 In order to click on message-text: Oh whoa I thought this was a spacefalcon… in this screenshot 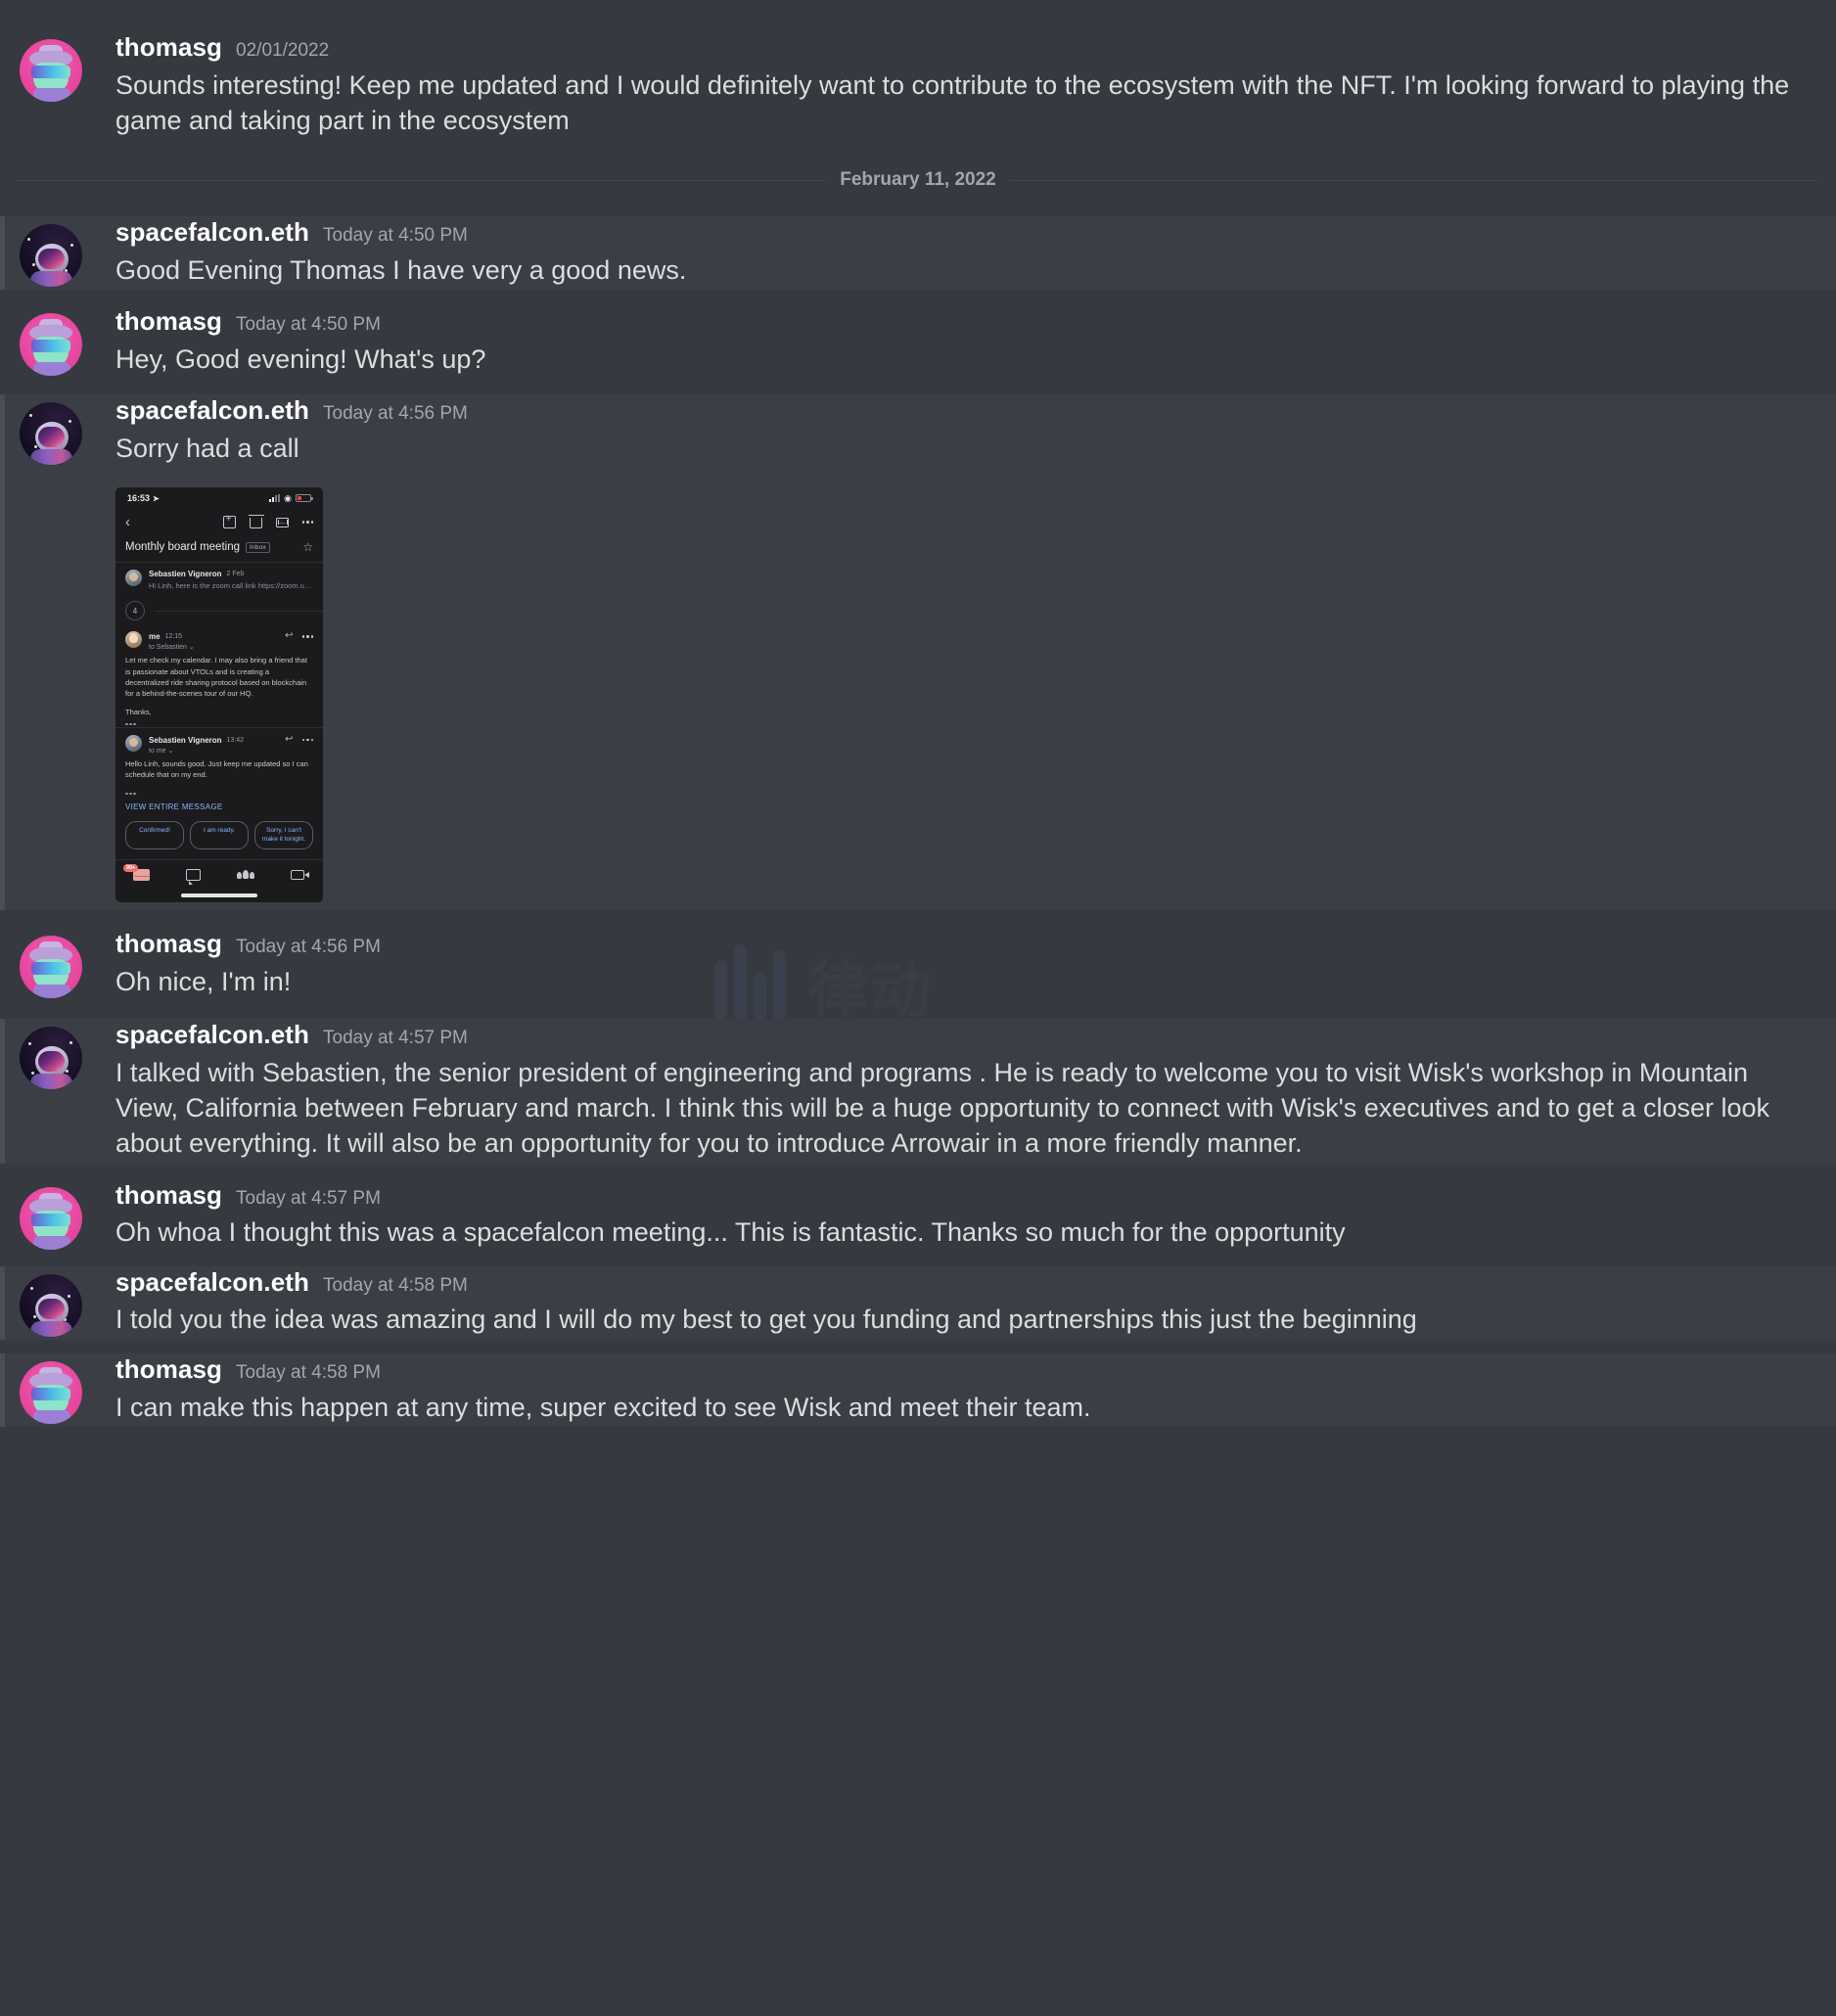, I will do `click(730, 1232)`.